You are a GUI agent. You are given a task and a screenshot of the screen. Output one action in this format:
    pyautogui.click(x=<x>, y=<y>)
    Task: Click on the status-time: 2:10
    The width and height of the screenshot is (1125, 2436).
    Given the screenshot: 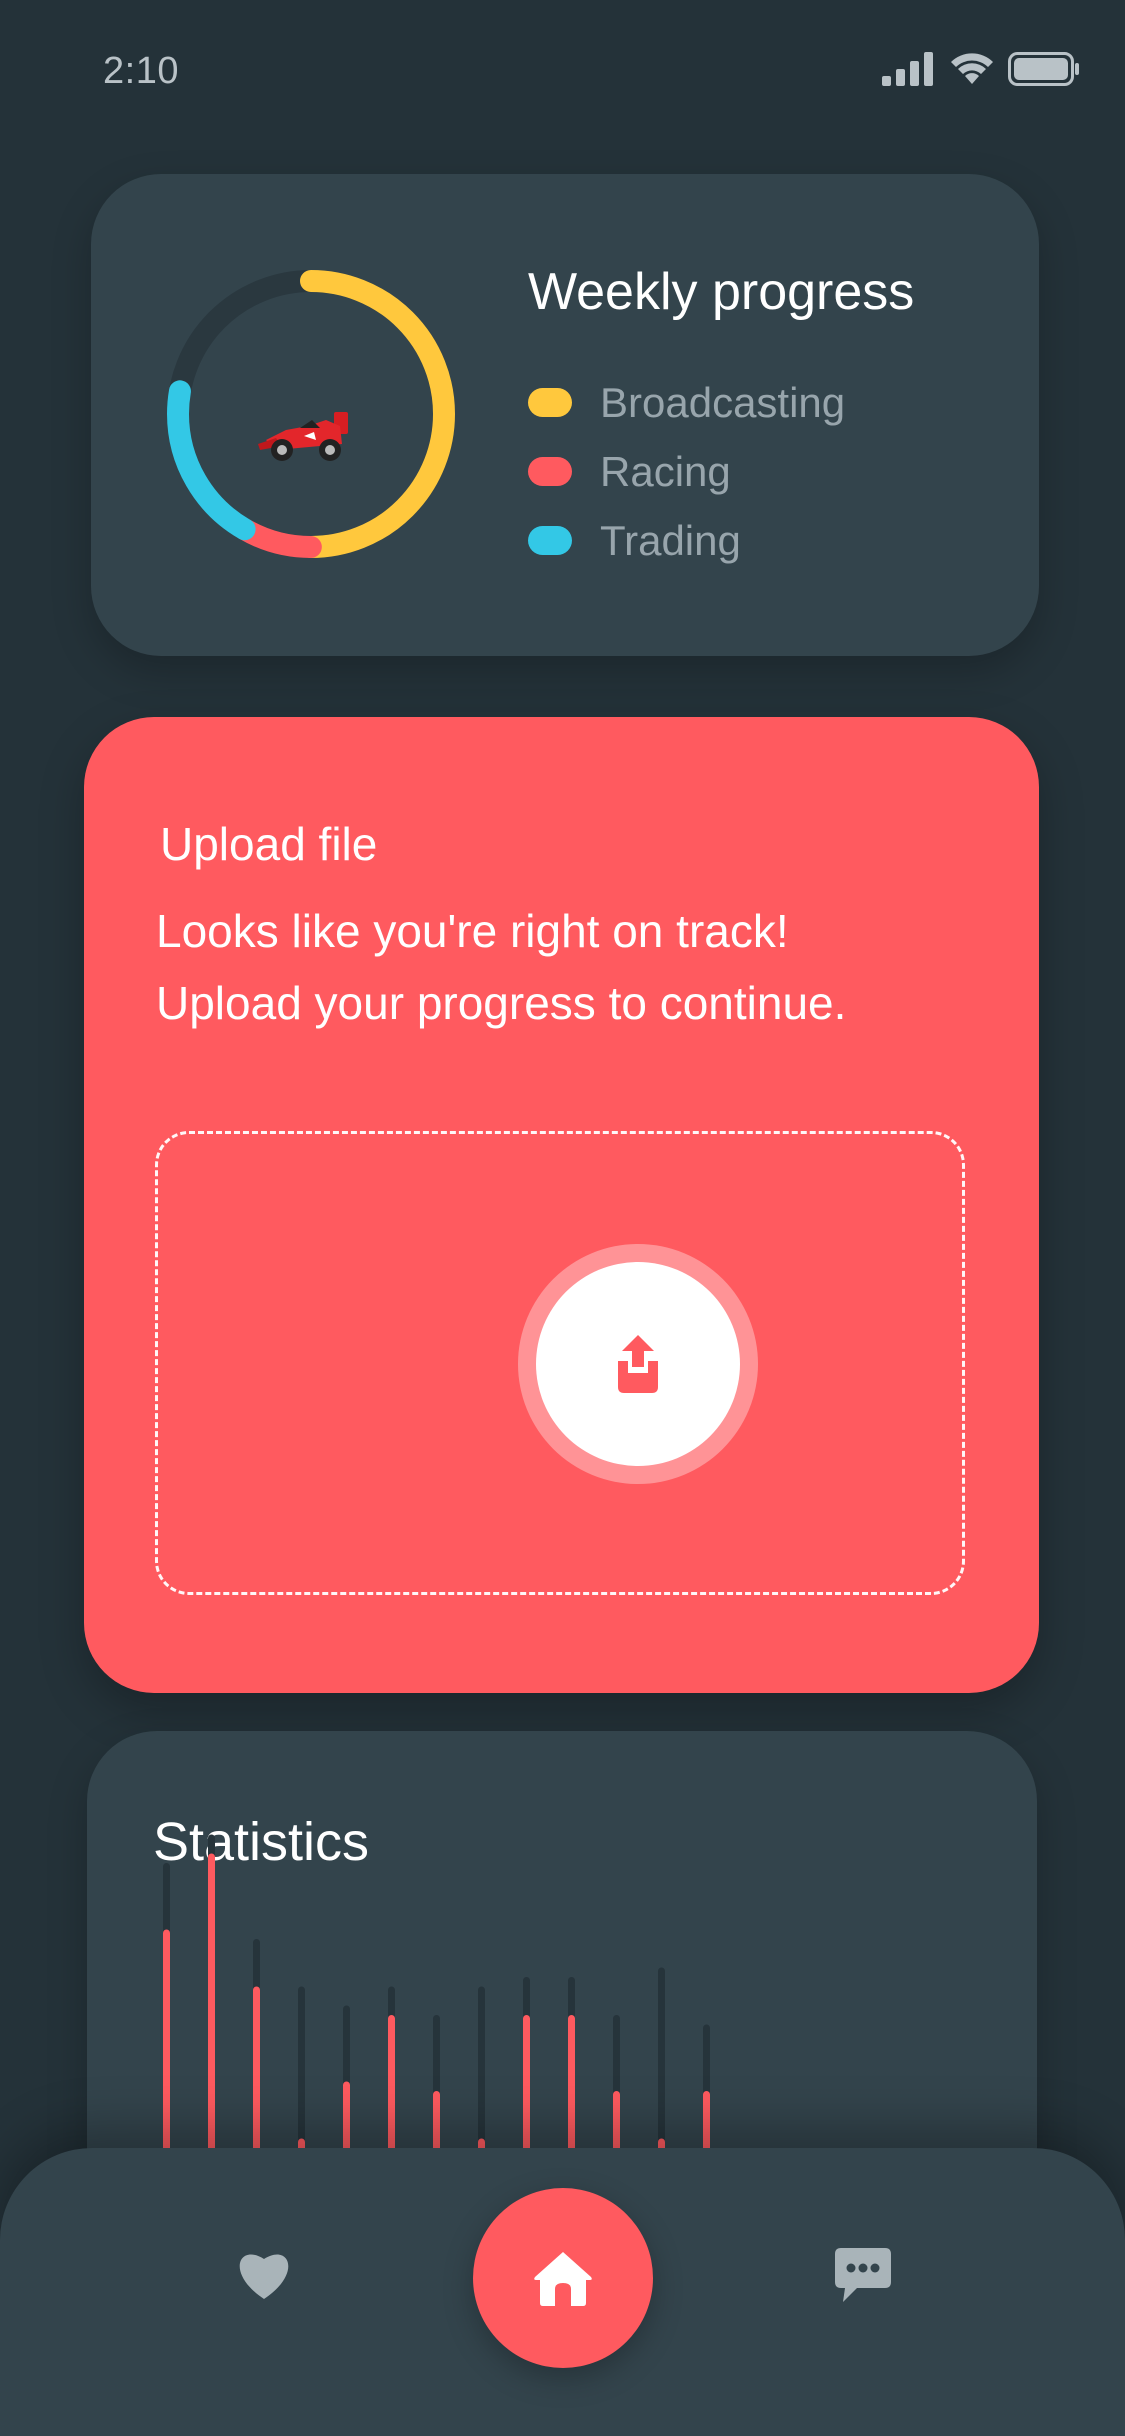 What is the action you would take?
    pyautogui.click(x=141, y=71)
    